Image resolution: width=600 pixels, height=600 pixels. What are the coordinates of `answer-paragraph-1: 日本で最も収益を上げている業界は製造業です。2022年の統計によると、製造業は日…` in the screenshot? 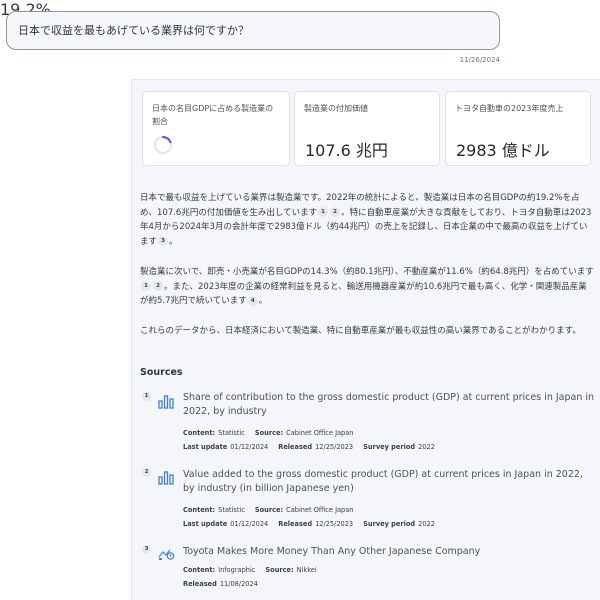 It's located at (367, 220).